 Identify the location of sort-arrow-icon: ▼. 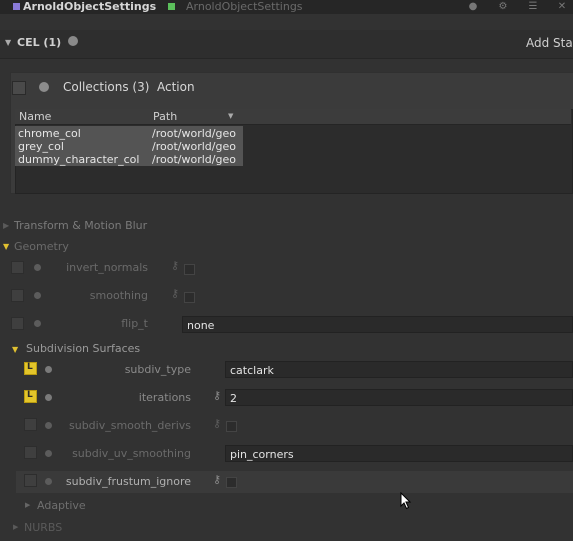
(230, 116).